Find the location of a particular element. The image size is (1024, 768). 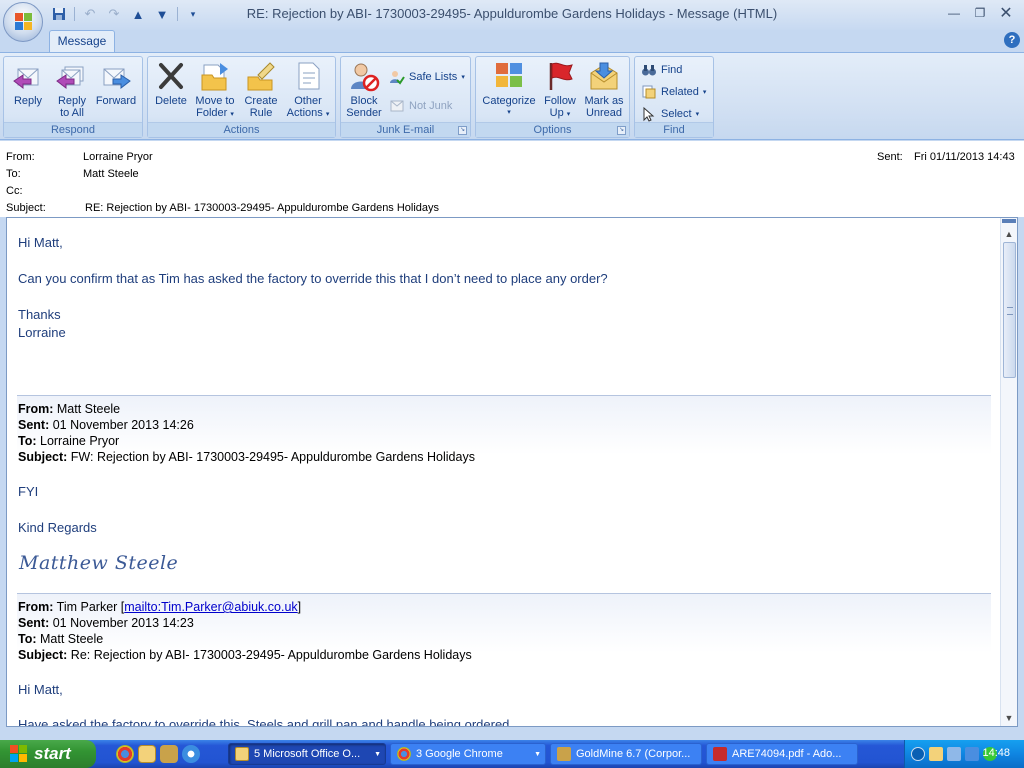

clock: 14:48 is located at coordinates (996, 753).